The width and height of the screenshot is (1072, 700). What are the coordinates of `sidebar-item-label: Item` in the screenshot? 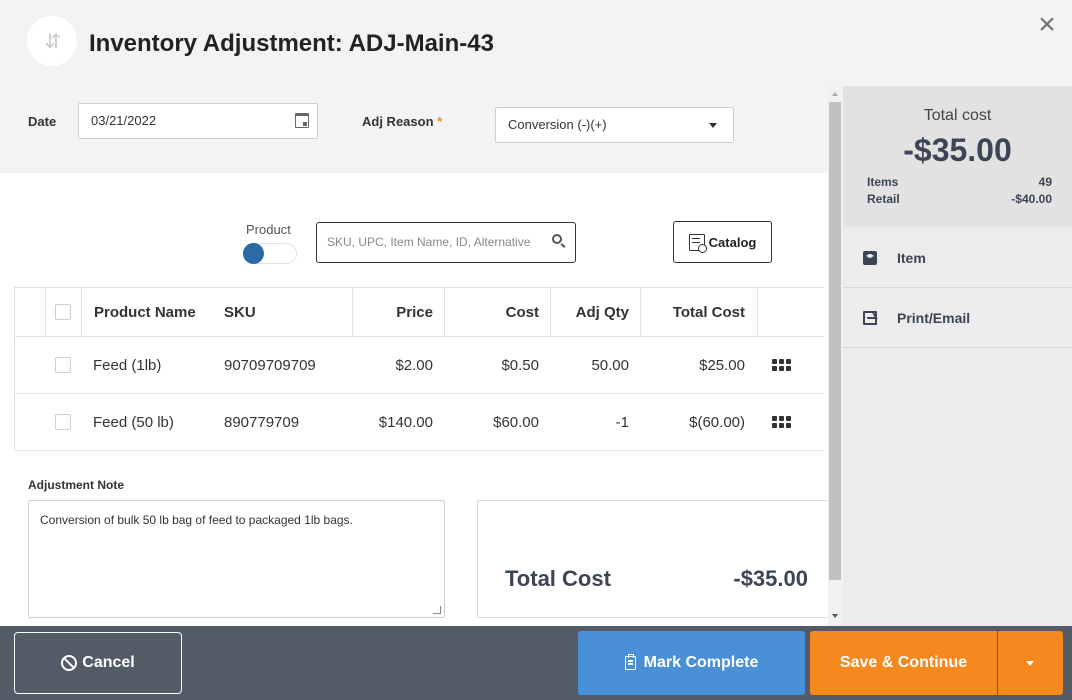 It's located at (911, 257).